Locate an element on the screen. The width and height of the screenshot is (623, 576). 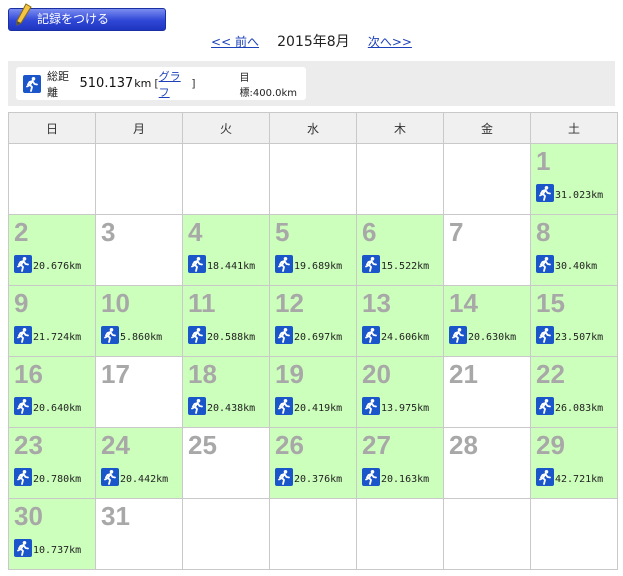
calendar-day-cell: 3 is located at coordinates (139, 250).